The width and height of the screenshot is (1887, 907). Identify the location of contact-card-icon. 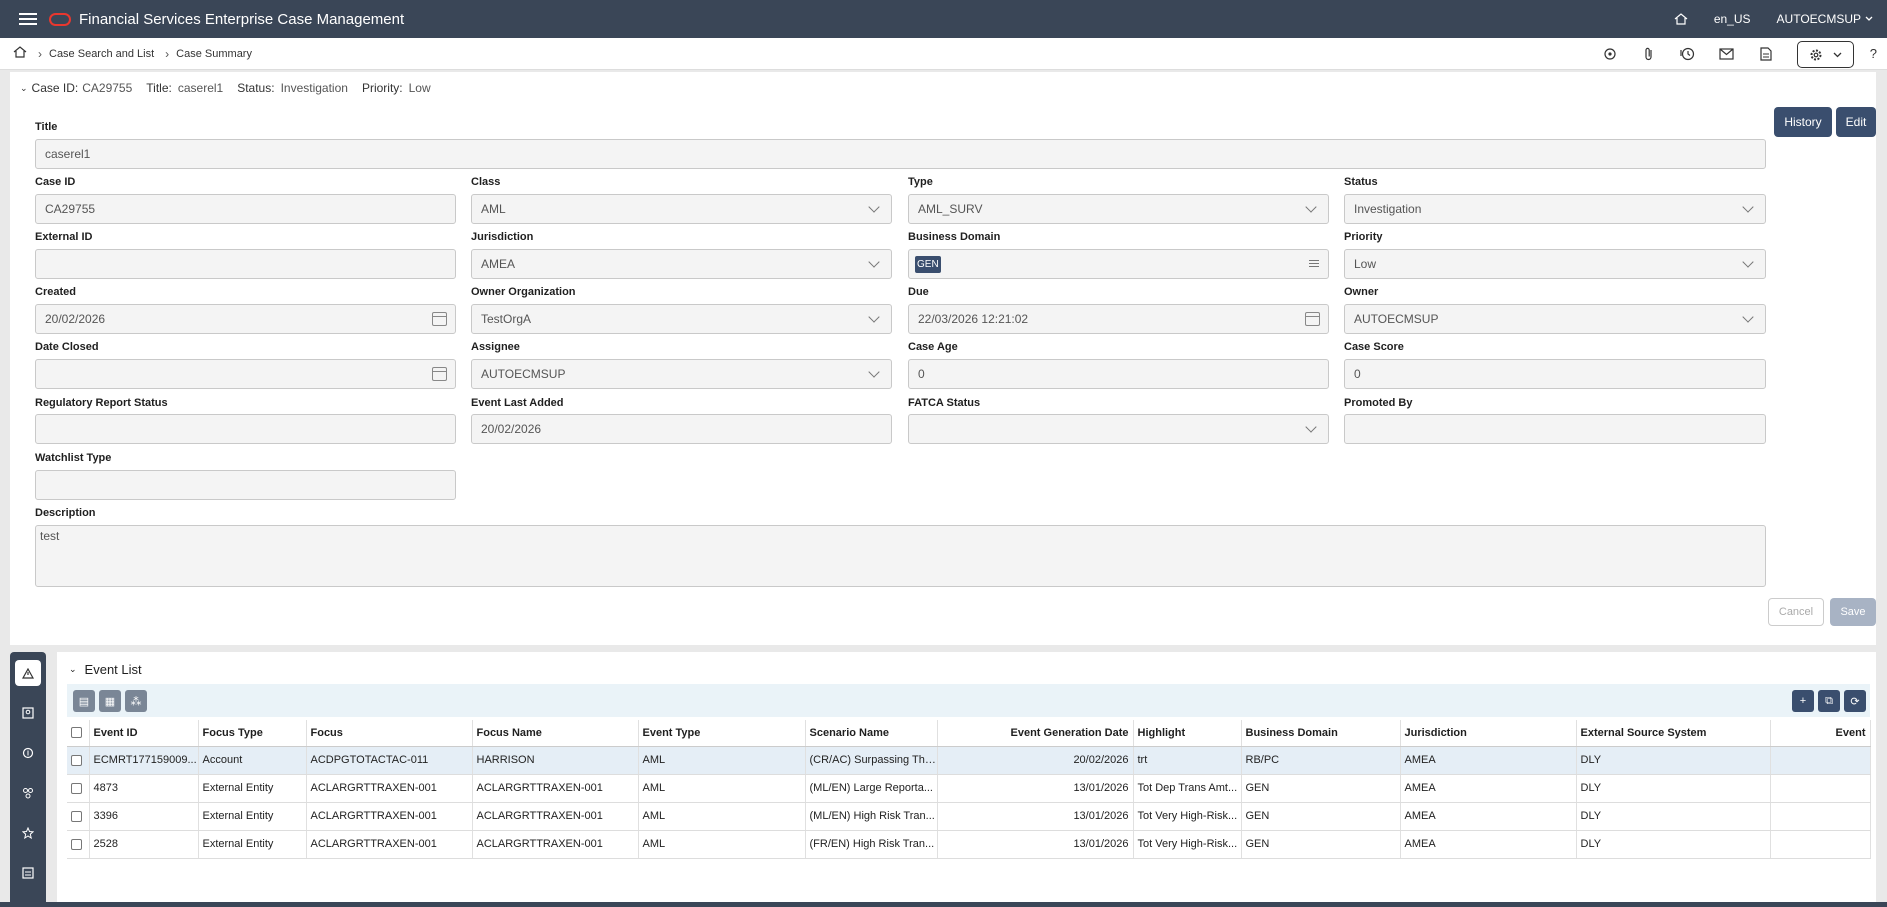
(28, 713).